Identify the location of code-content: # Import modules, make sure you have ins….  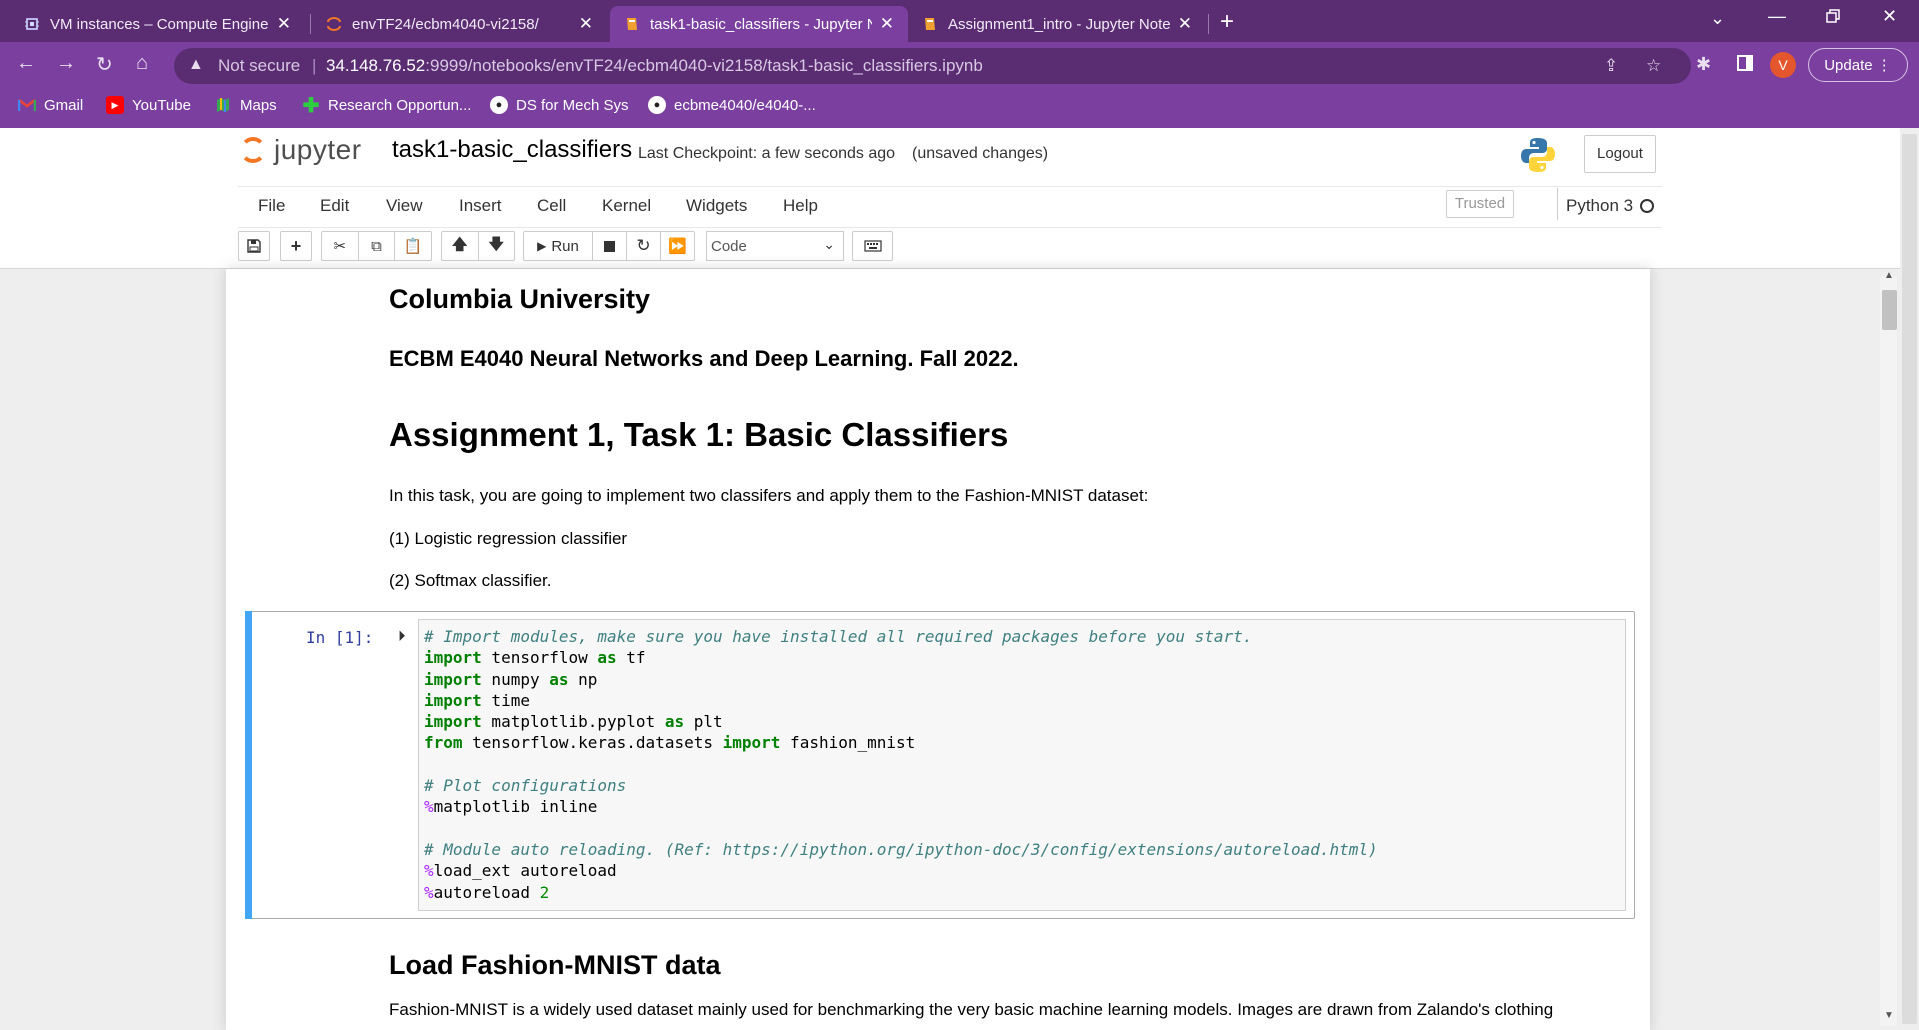
(901, 764).